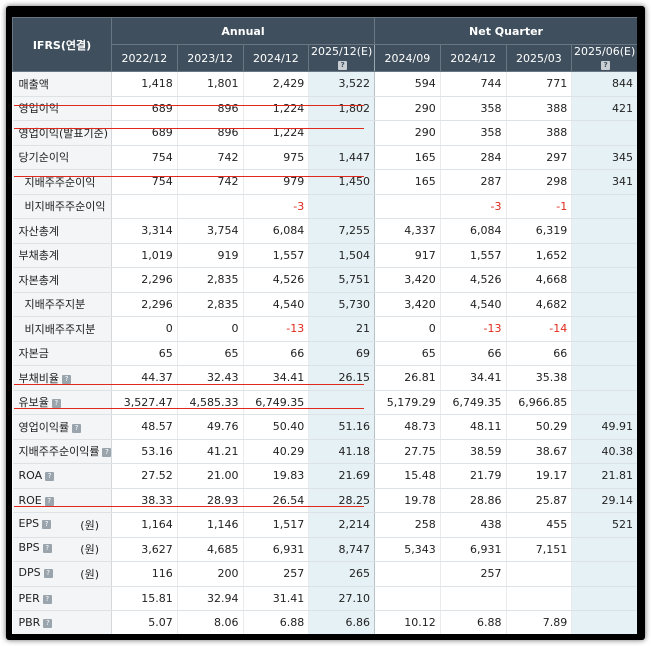 This screenshot has width=651, height=646. I want to click on table-cell: 3,314, so click(144, 231).